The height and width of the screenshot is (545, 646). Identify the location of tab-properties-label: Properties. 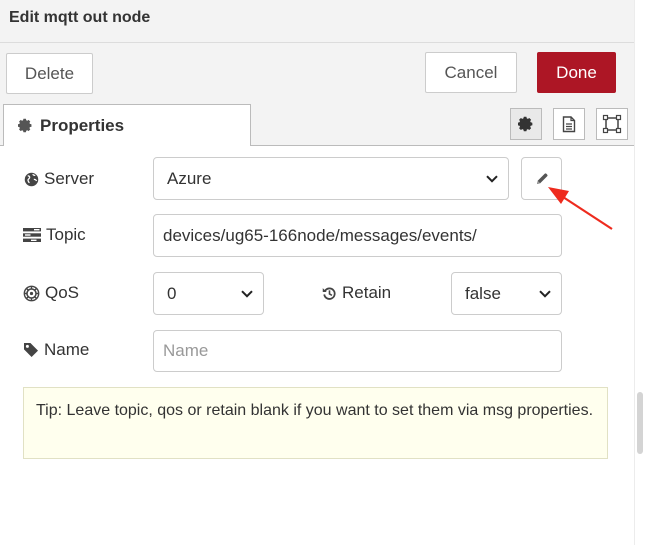
(82, 125).